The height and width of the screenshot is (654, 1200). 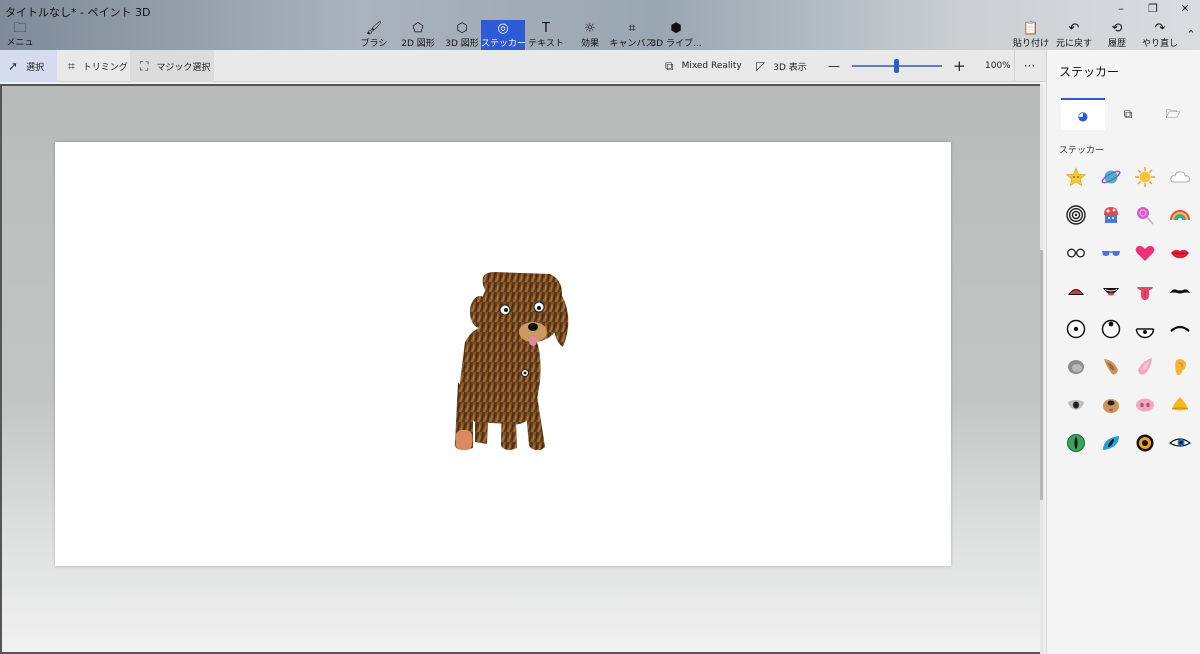 What do you see at coordinates (1180, 215) in the screenshot?
I see `rainbow-sticker` at bounding box center [1180, 215].